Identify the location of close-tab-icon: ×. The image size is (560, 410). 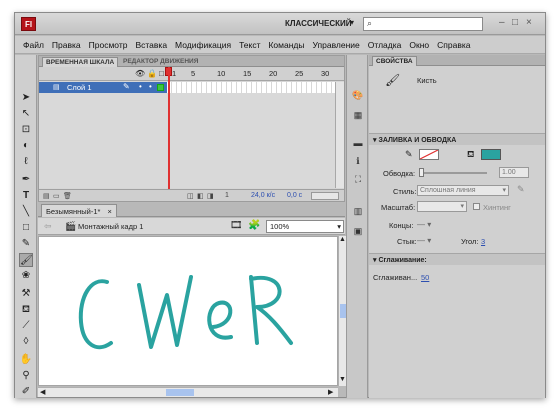
(110, 211).